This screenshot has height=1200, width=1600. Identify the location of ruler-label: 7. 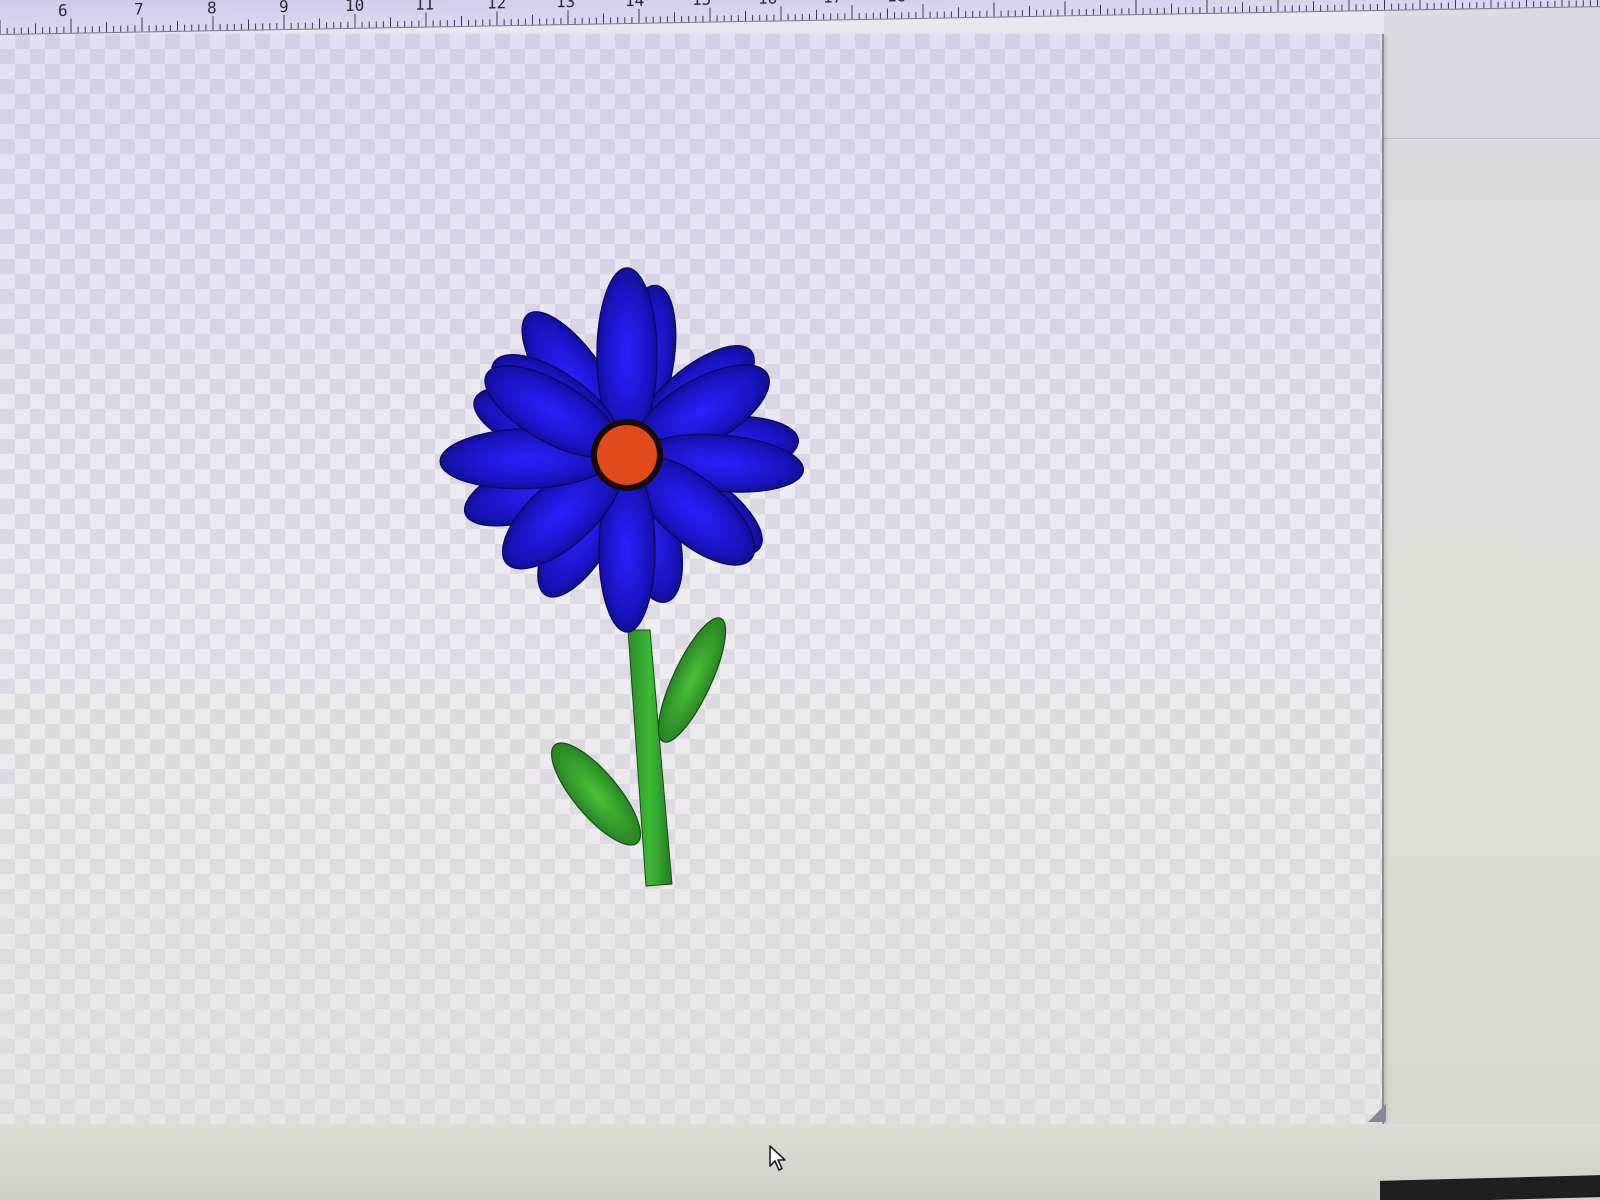
(139, 9).